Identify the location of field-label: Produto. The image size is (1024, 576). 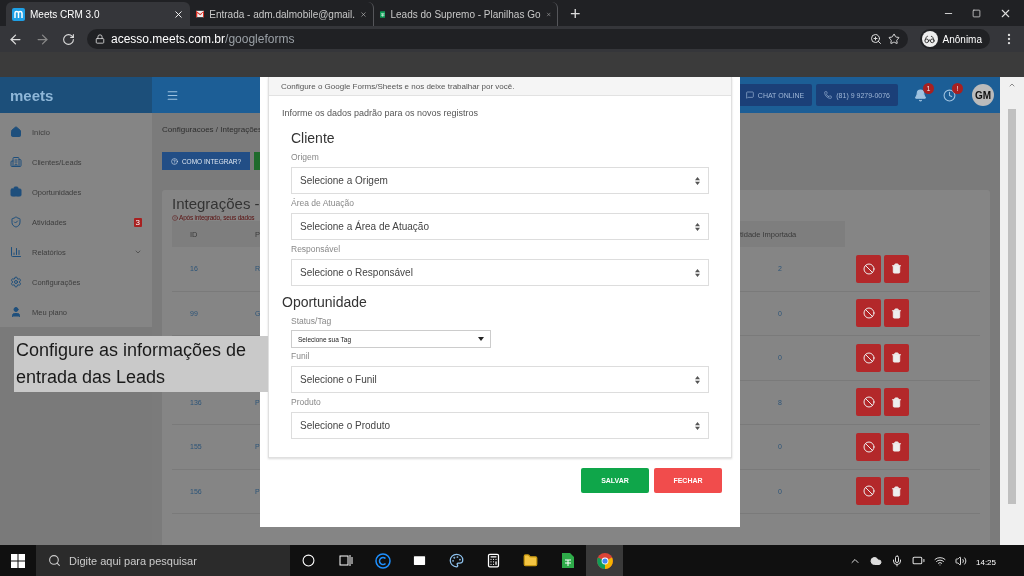
(306, 402).